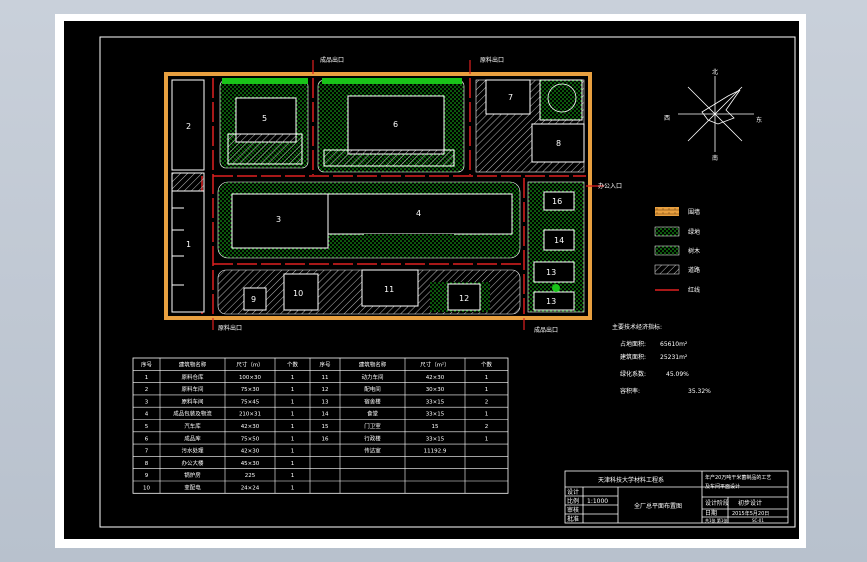 The height and width of the screenshot is (562, 867). What do you see at coordinates (716, 520) in the screenshot?
I see `title-sheet: 共1张 第1张` at bounding box center [716, 520].